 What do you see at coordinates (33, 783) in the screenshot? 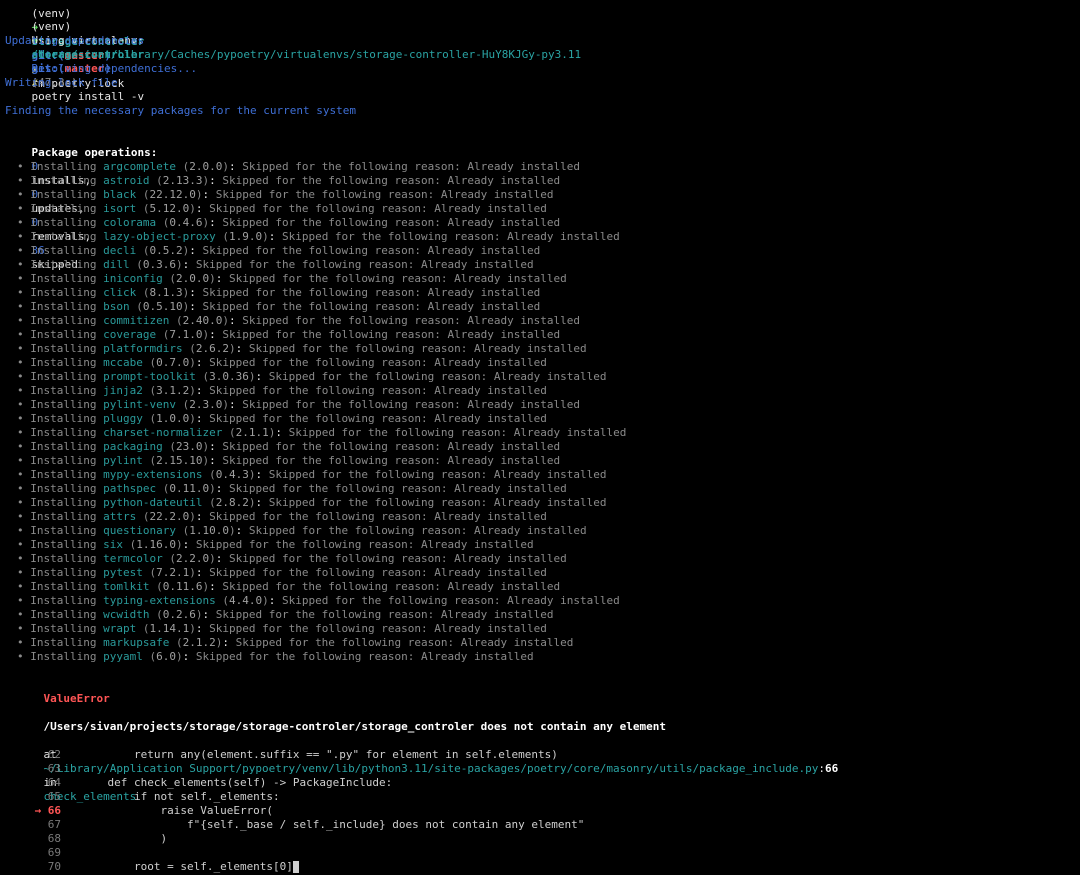
I see `line-number: 64` at bounding box center [33, 783].